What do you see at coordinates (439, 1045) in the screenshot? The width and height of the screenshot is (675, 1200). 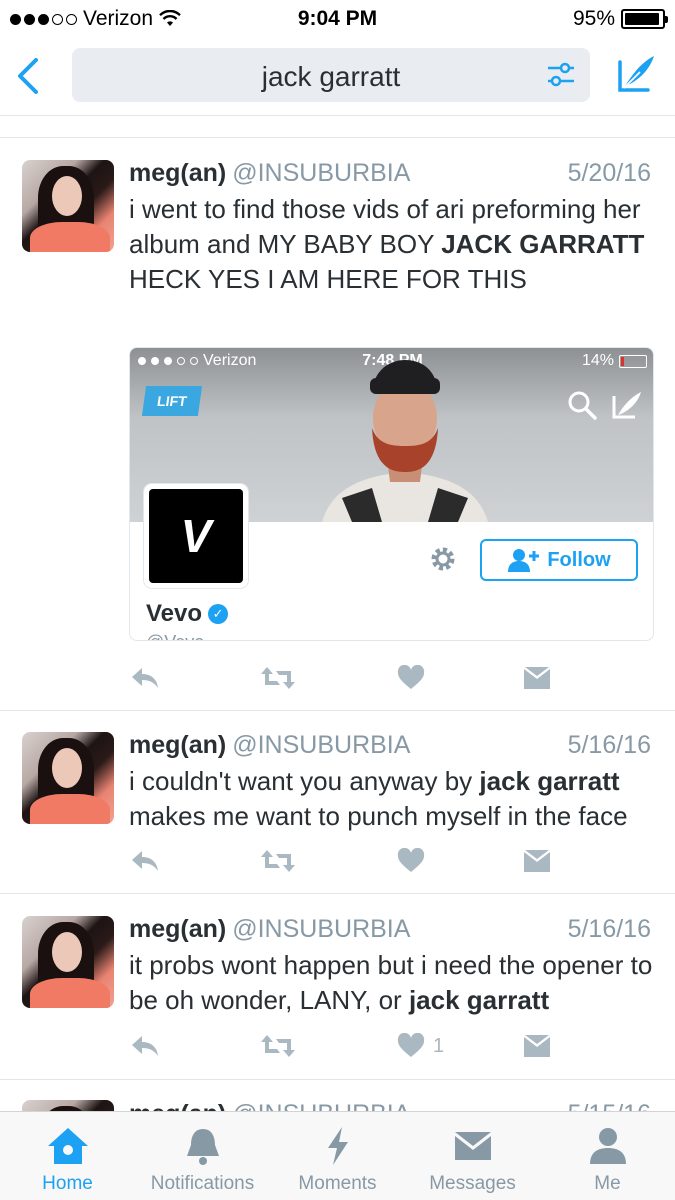 I see `like-count: 1` at bounding box center [439, 1045].